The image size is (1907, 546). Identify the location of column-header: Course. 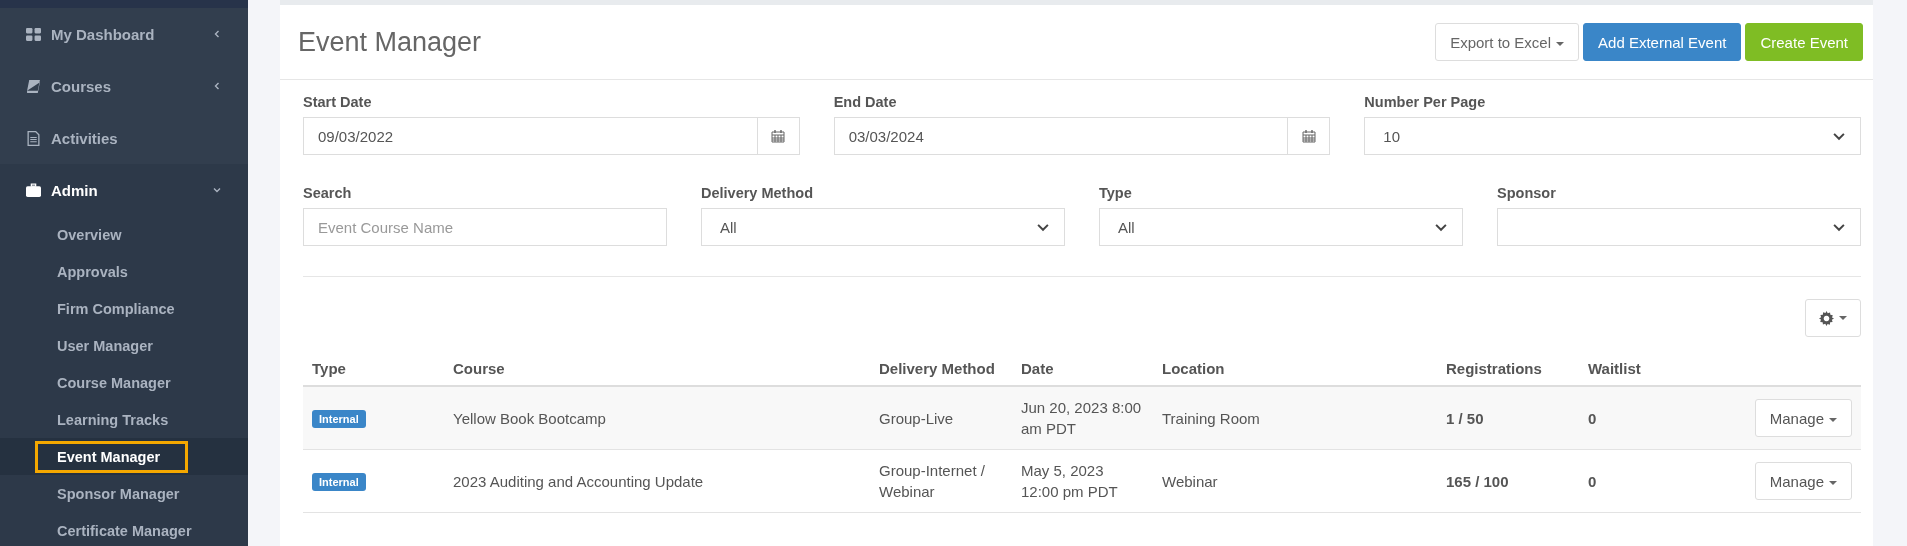
(479, 368).